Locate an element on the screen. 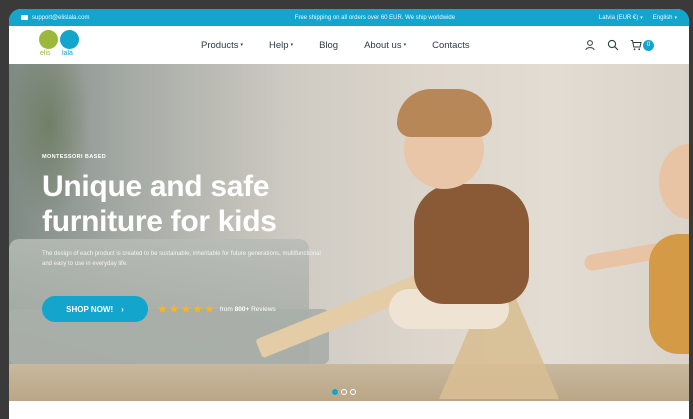 This screenshot has width=693, height=419. nav-blog-label: Blog is located at coordinates (329, 45).